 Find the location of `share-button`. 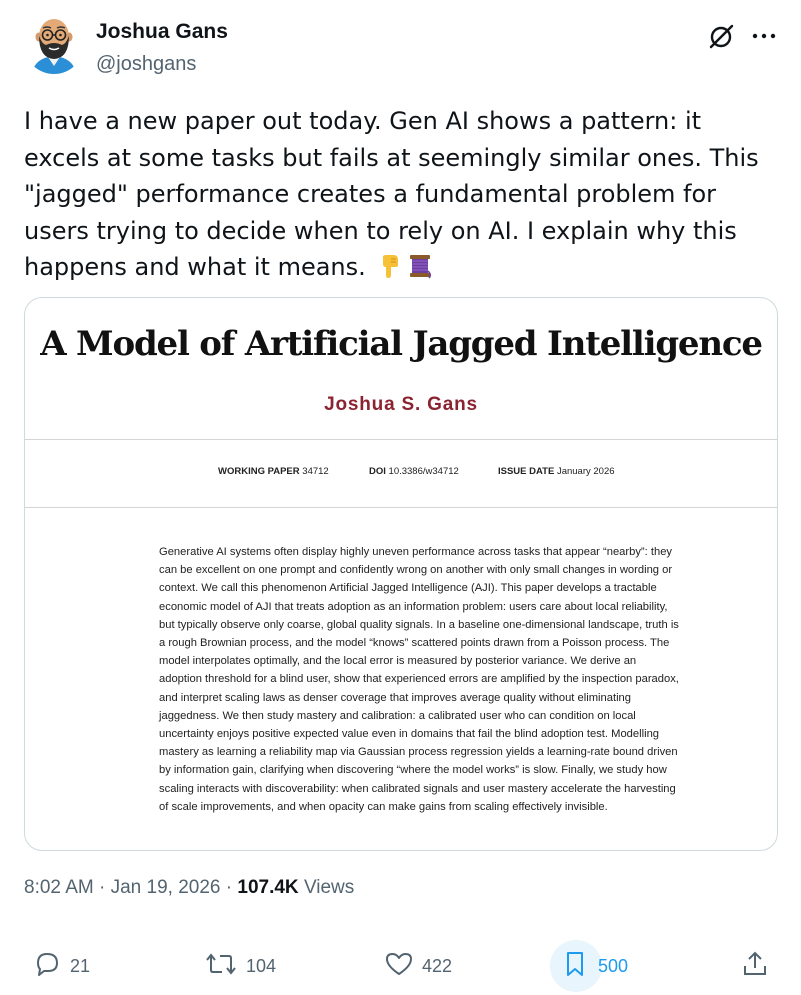

share-button is located at coordinates (755, 966).